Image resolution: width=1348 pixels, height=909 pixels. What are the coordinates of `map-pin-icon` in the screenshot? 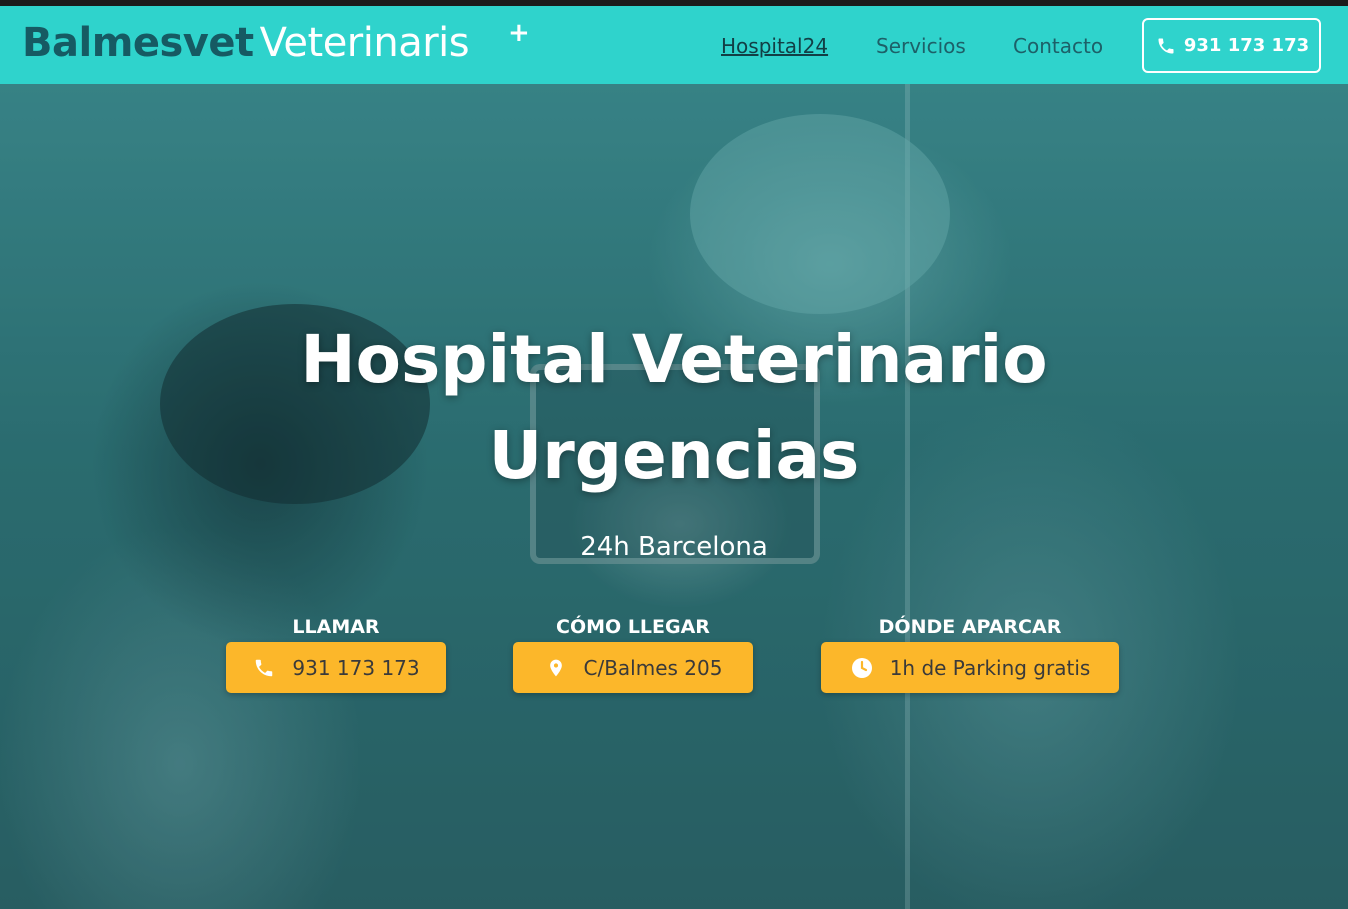 It's located at (556, 668).